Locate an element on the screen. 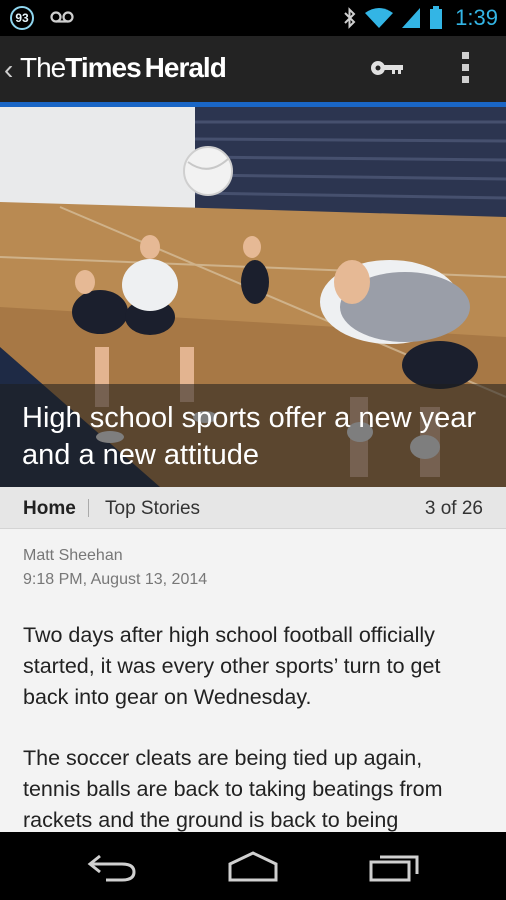  back-icon is located at coordinates (112, 867).